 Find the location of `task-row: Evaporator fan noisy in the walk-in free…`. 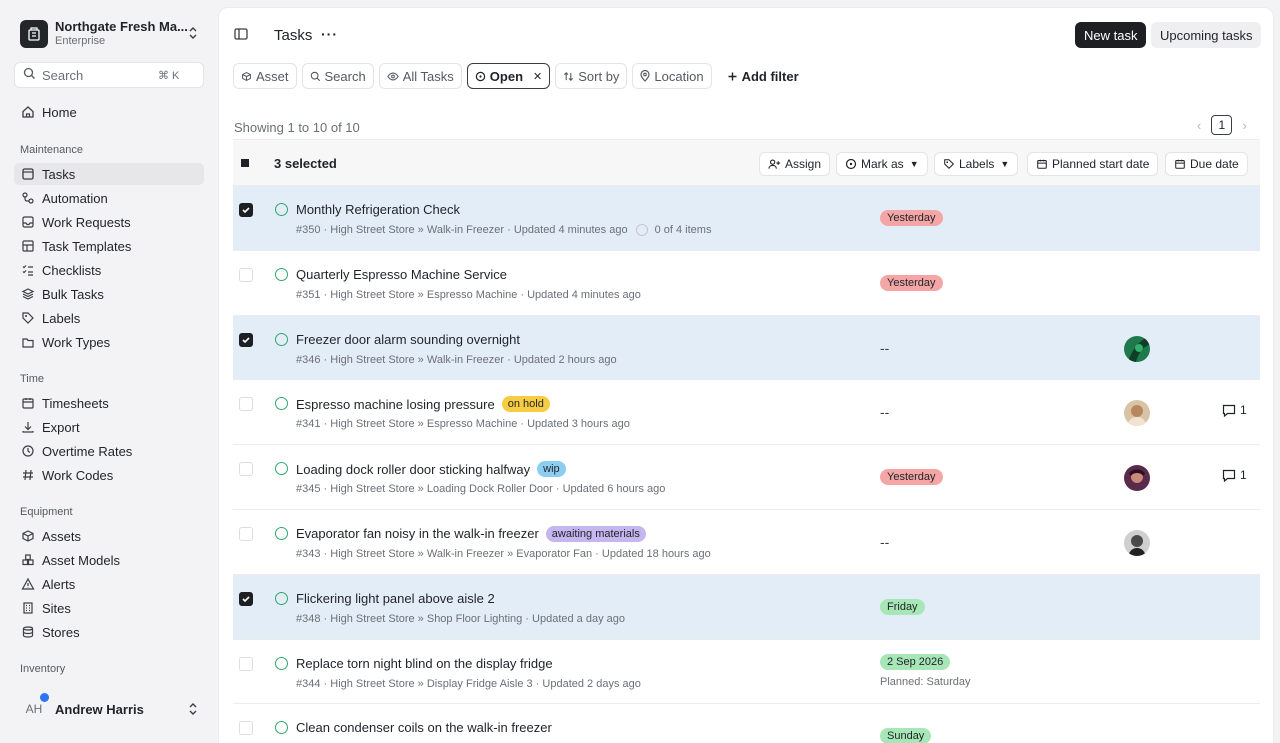

task-row: Evaporator fan noisy in the walk-in free… is located at coordinates (746, 542).